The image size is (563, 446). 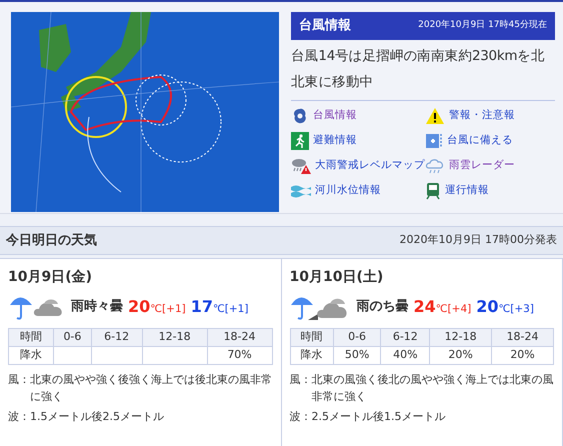 I want to click on weather-label: 雨時々曇, so click(x=97, y=307).